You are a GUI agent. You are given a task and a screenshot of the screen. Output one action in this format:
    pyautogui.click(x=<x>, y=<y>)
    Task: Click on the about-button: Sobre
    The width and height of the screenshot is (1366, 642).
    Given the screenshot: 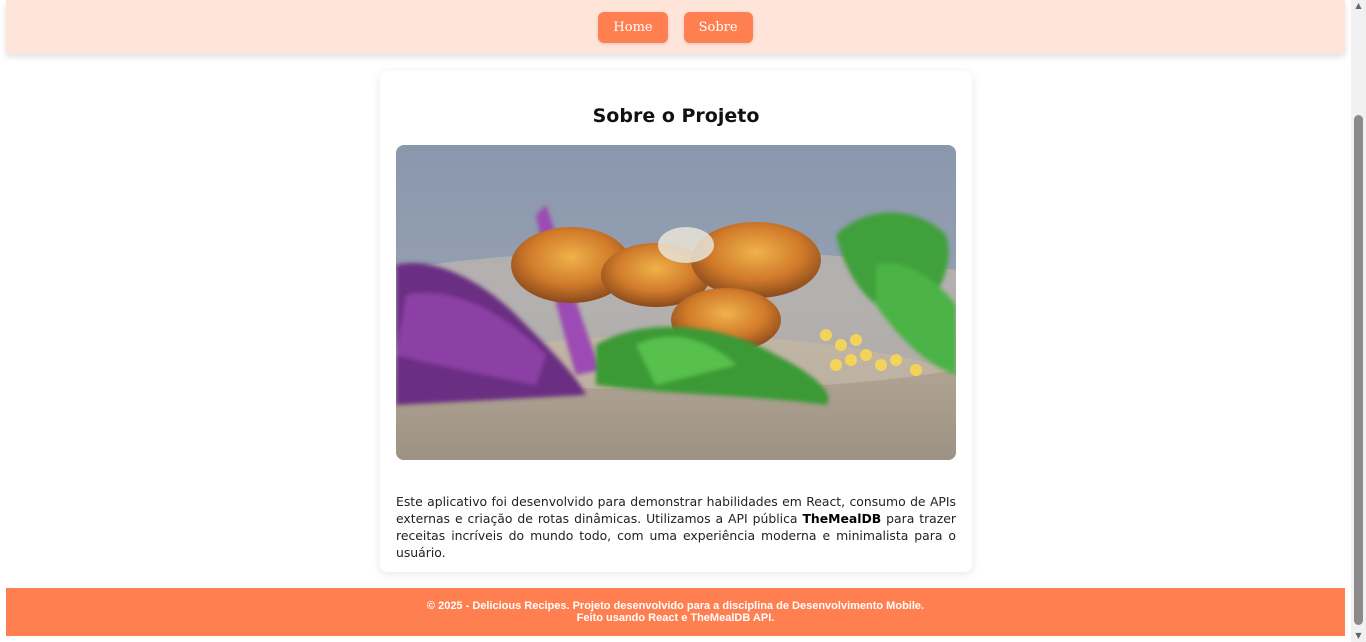 What is the action you would take?
    pyautogui.click(x=718, y=27)
    